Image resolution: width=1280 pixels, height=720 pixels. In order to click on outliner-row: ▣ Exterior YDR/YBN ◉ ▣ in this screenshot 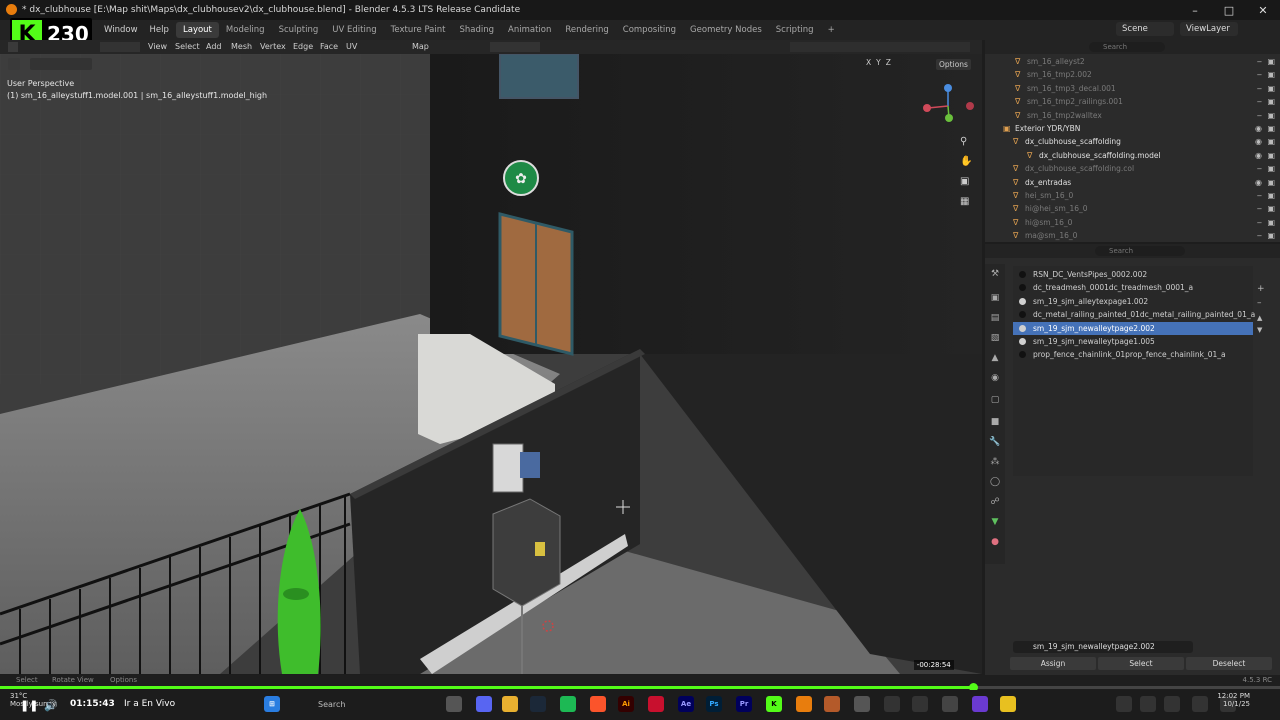, I will do `click(1132, 128)`.